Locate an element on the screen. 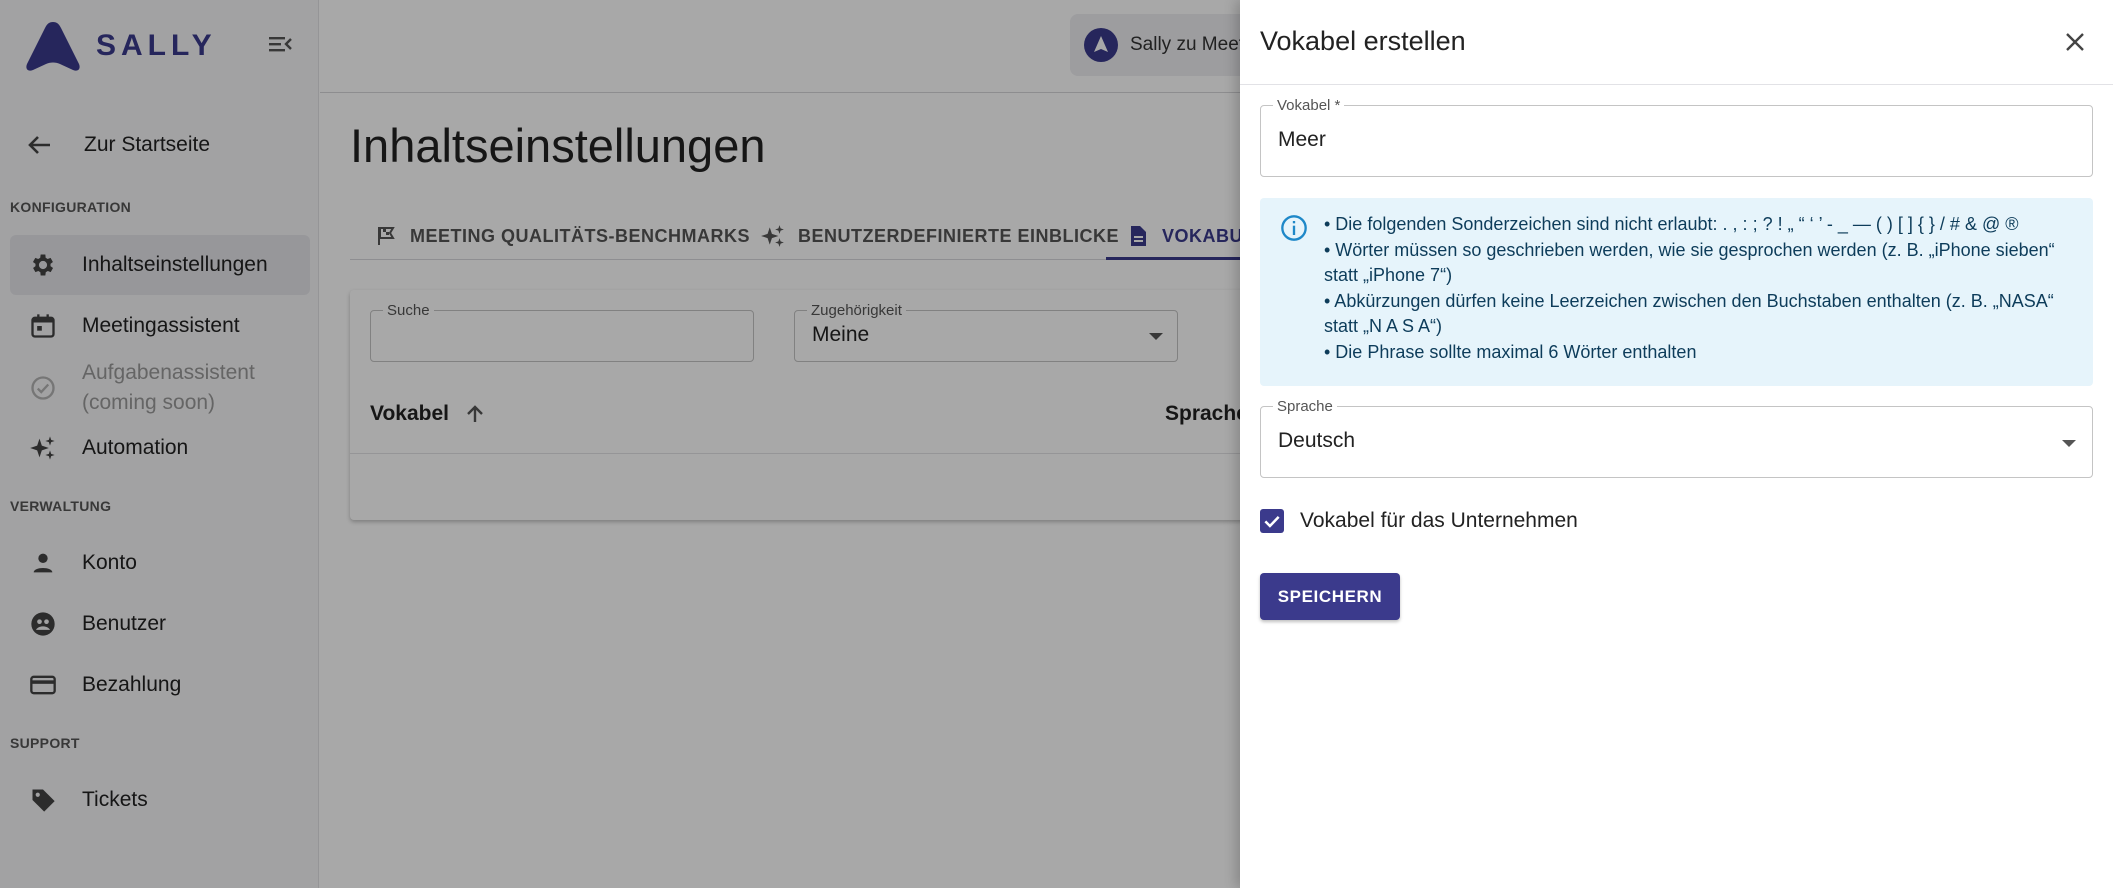 The height and width of the screenshot is (888, 2113). vocabulary-label: Vokabel * is located at coordinates (1309, 105).